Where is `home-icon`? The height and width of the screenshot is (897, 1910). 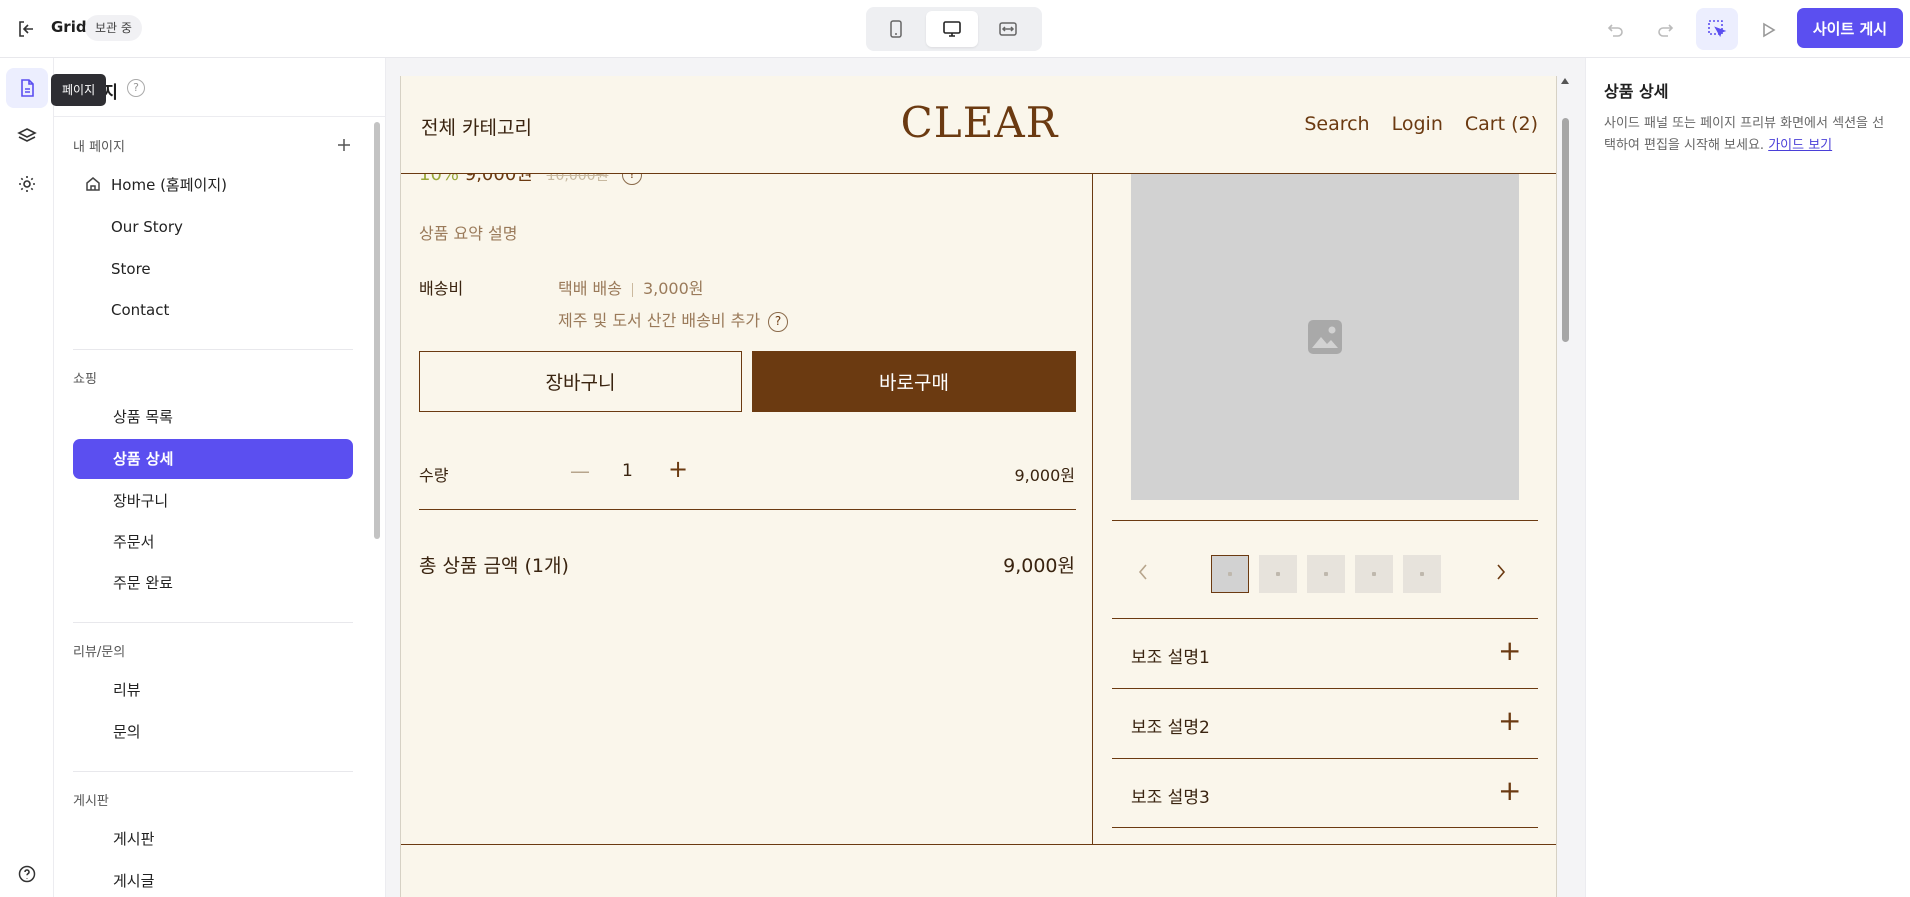 home-icon is located at coordinates (93, 184).